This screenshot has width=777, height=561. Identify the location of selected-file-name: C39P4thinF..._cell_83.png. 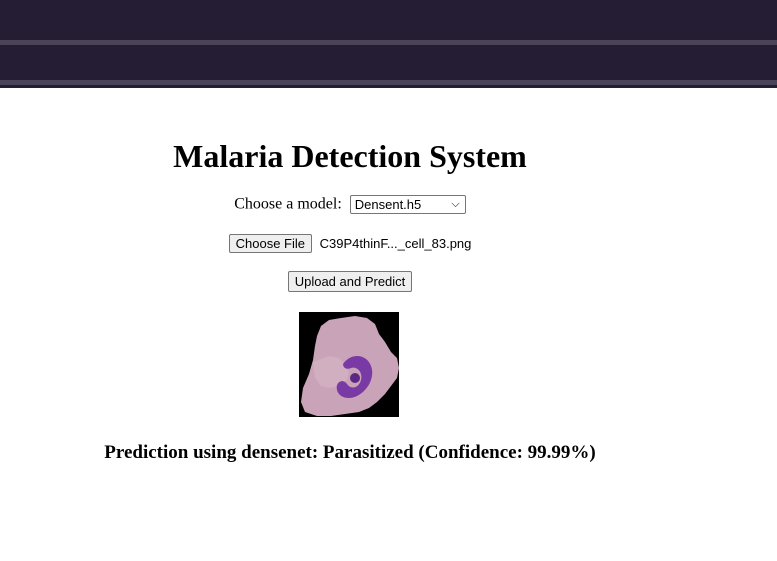
(395, 244).